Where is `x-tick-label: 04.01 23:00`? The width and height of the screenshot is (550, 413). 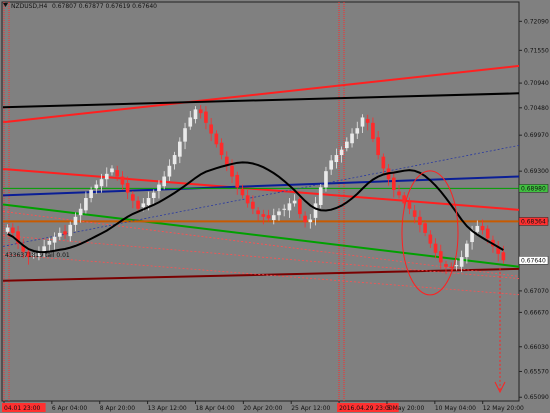
x-tick-label: 04.01 23:00 is located at coordinates (22, 408).